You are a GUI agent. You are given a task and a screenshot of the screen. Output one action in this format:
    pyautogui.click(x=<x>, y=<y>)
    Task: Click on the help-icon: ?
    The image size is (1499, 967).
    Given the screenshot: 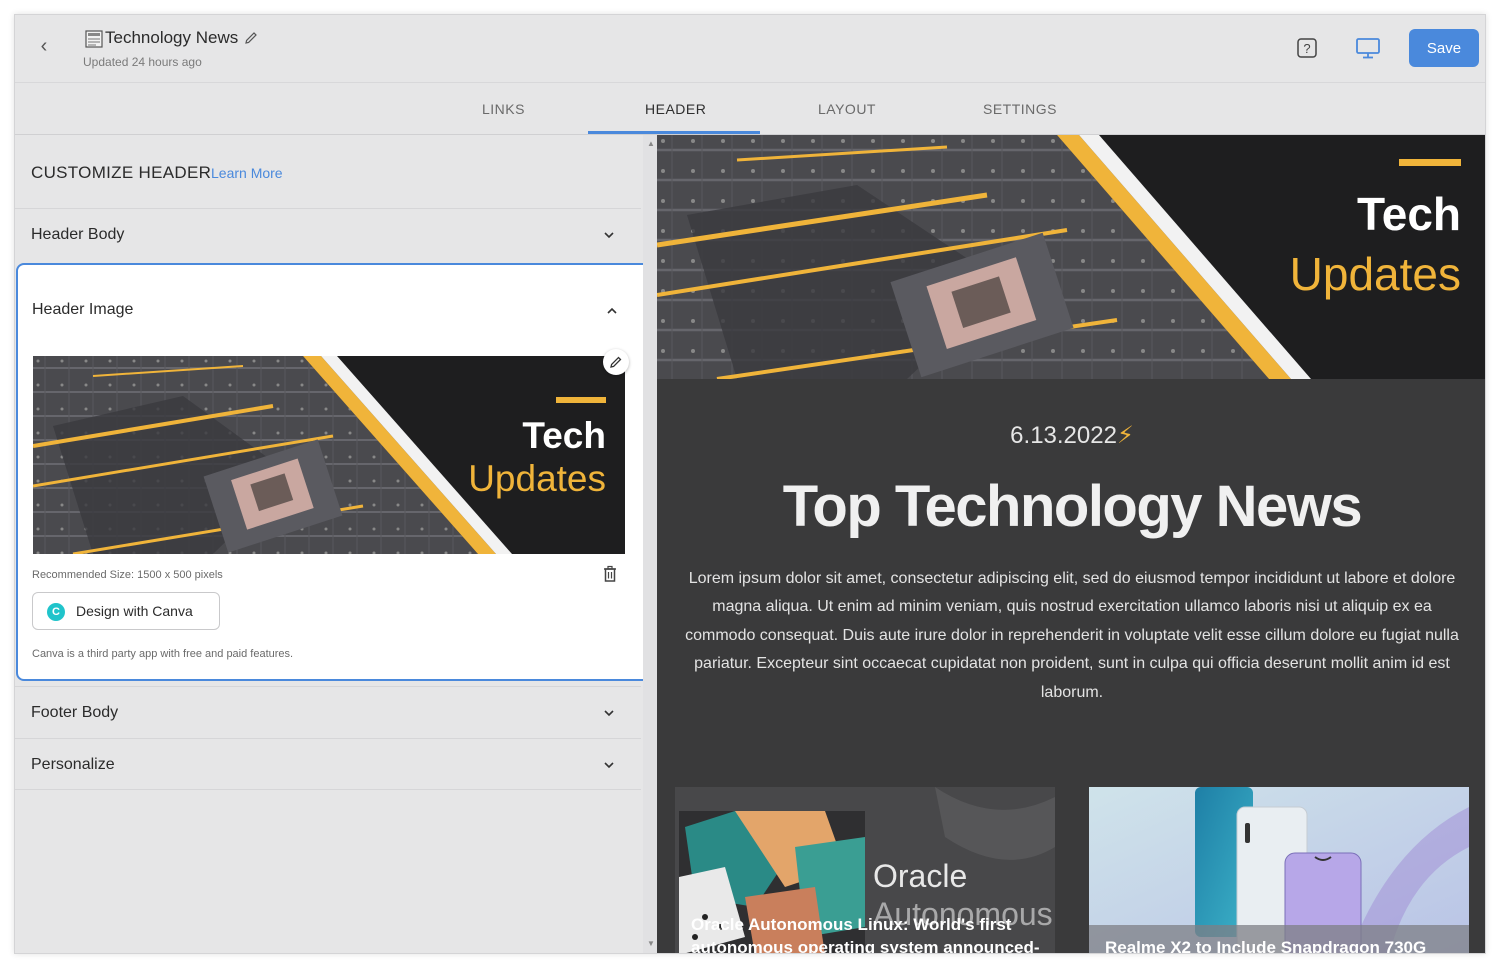 What is the action you would take?
    pyautogui.click(x=1307, y=48)
    